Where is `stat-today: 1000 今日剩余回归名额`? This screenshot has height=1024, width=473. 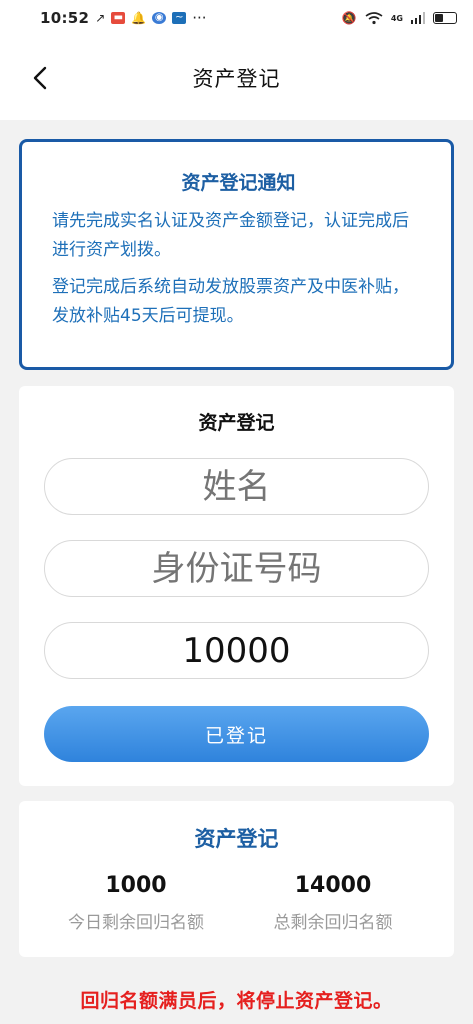
stat-today: 1000 今日剩余回归名额 is located at coordinates (136, 903).